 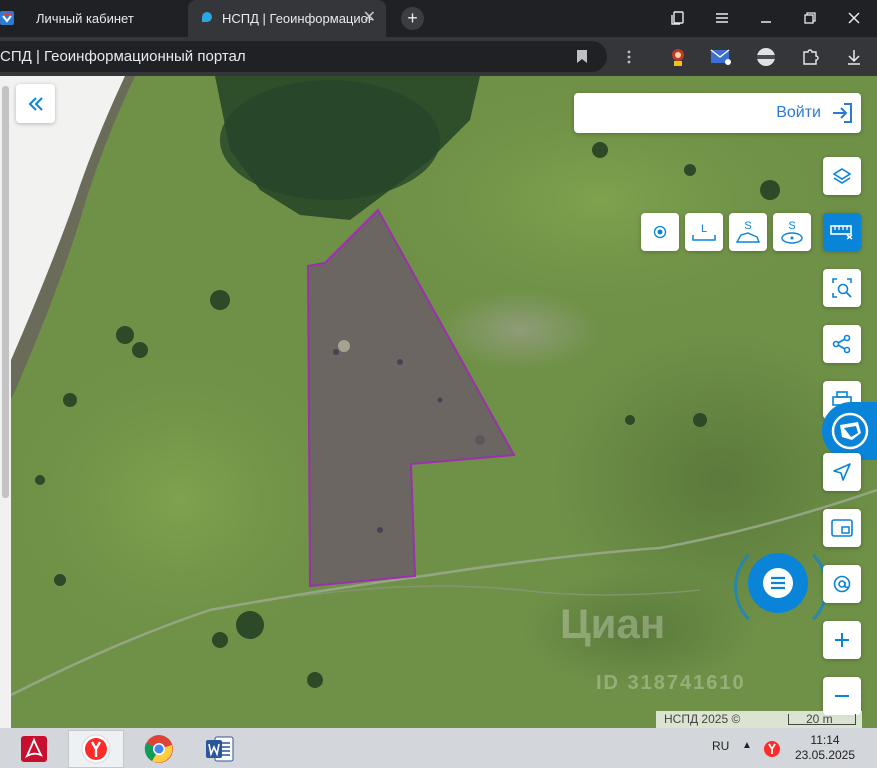 I want to click on my-location-button, so click(x=842, y=472).